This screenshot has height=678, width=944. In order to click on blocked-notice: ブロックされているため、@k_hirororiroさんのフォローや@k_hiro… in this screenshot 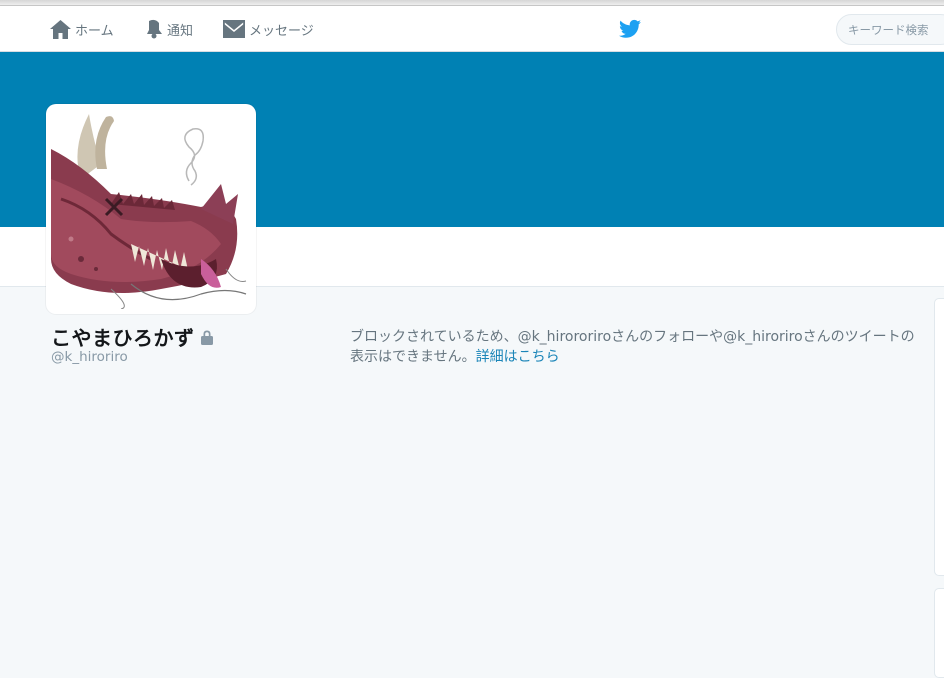, I will do `click(637, 347)`.